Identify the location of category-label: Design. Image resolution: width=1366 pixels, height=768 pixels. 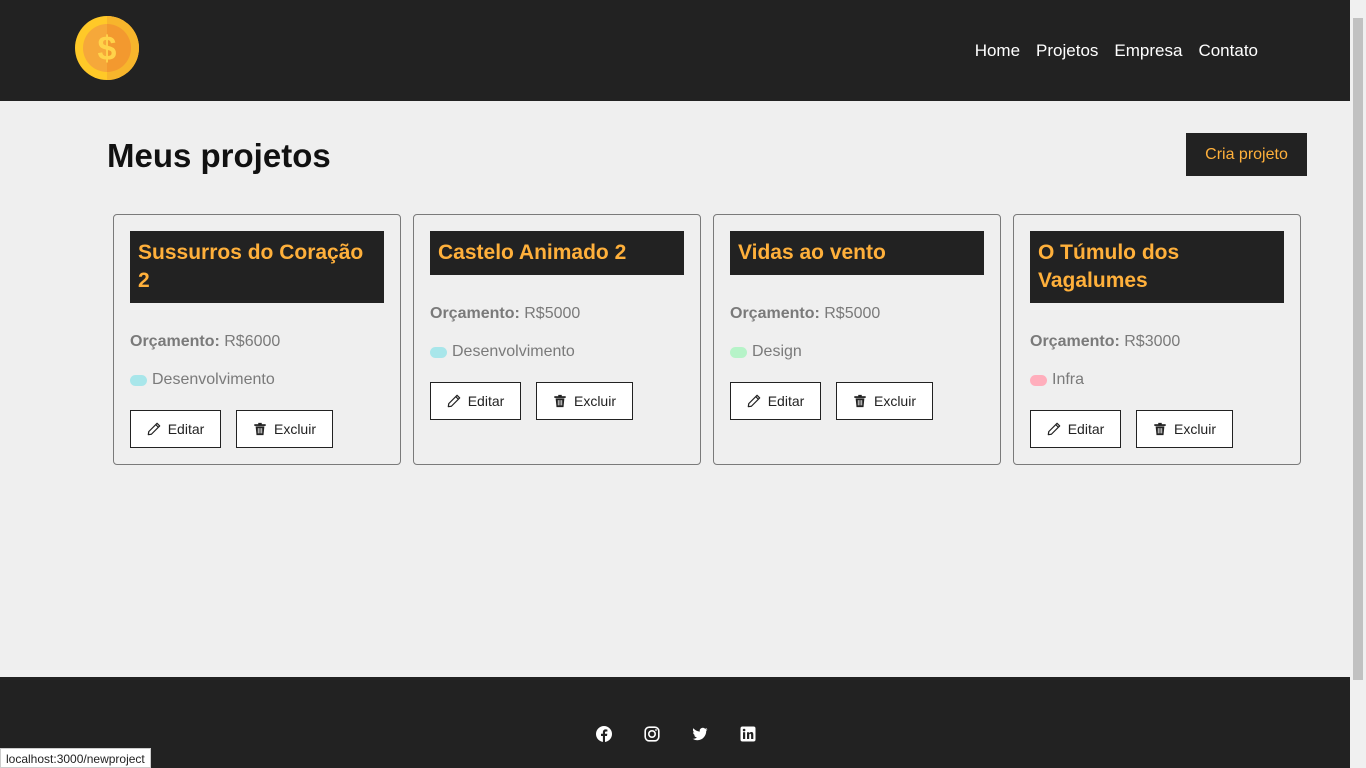
(777, 351).